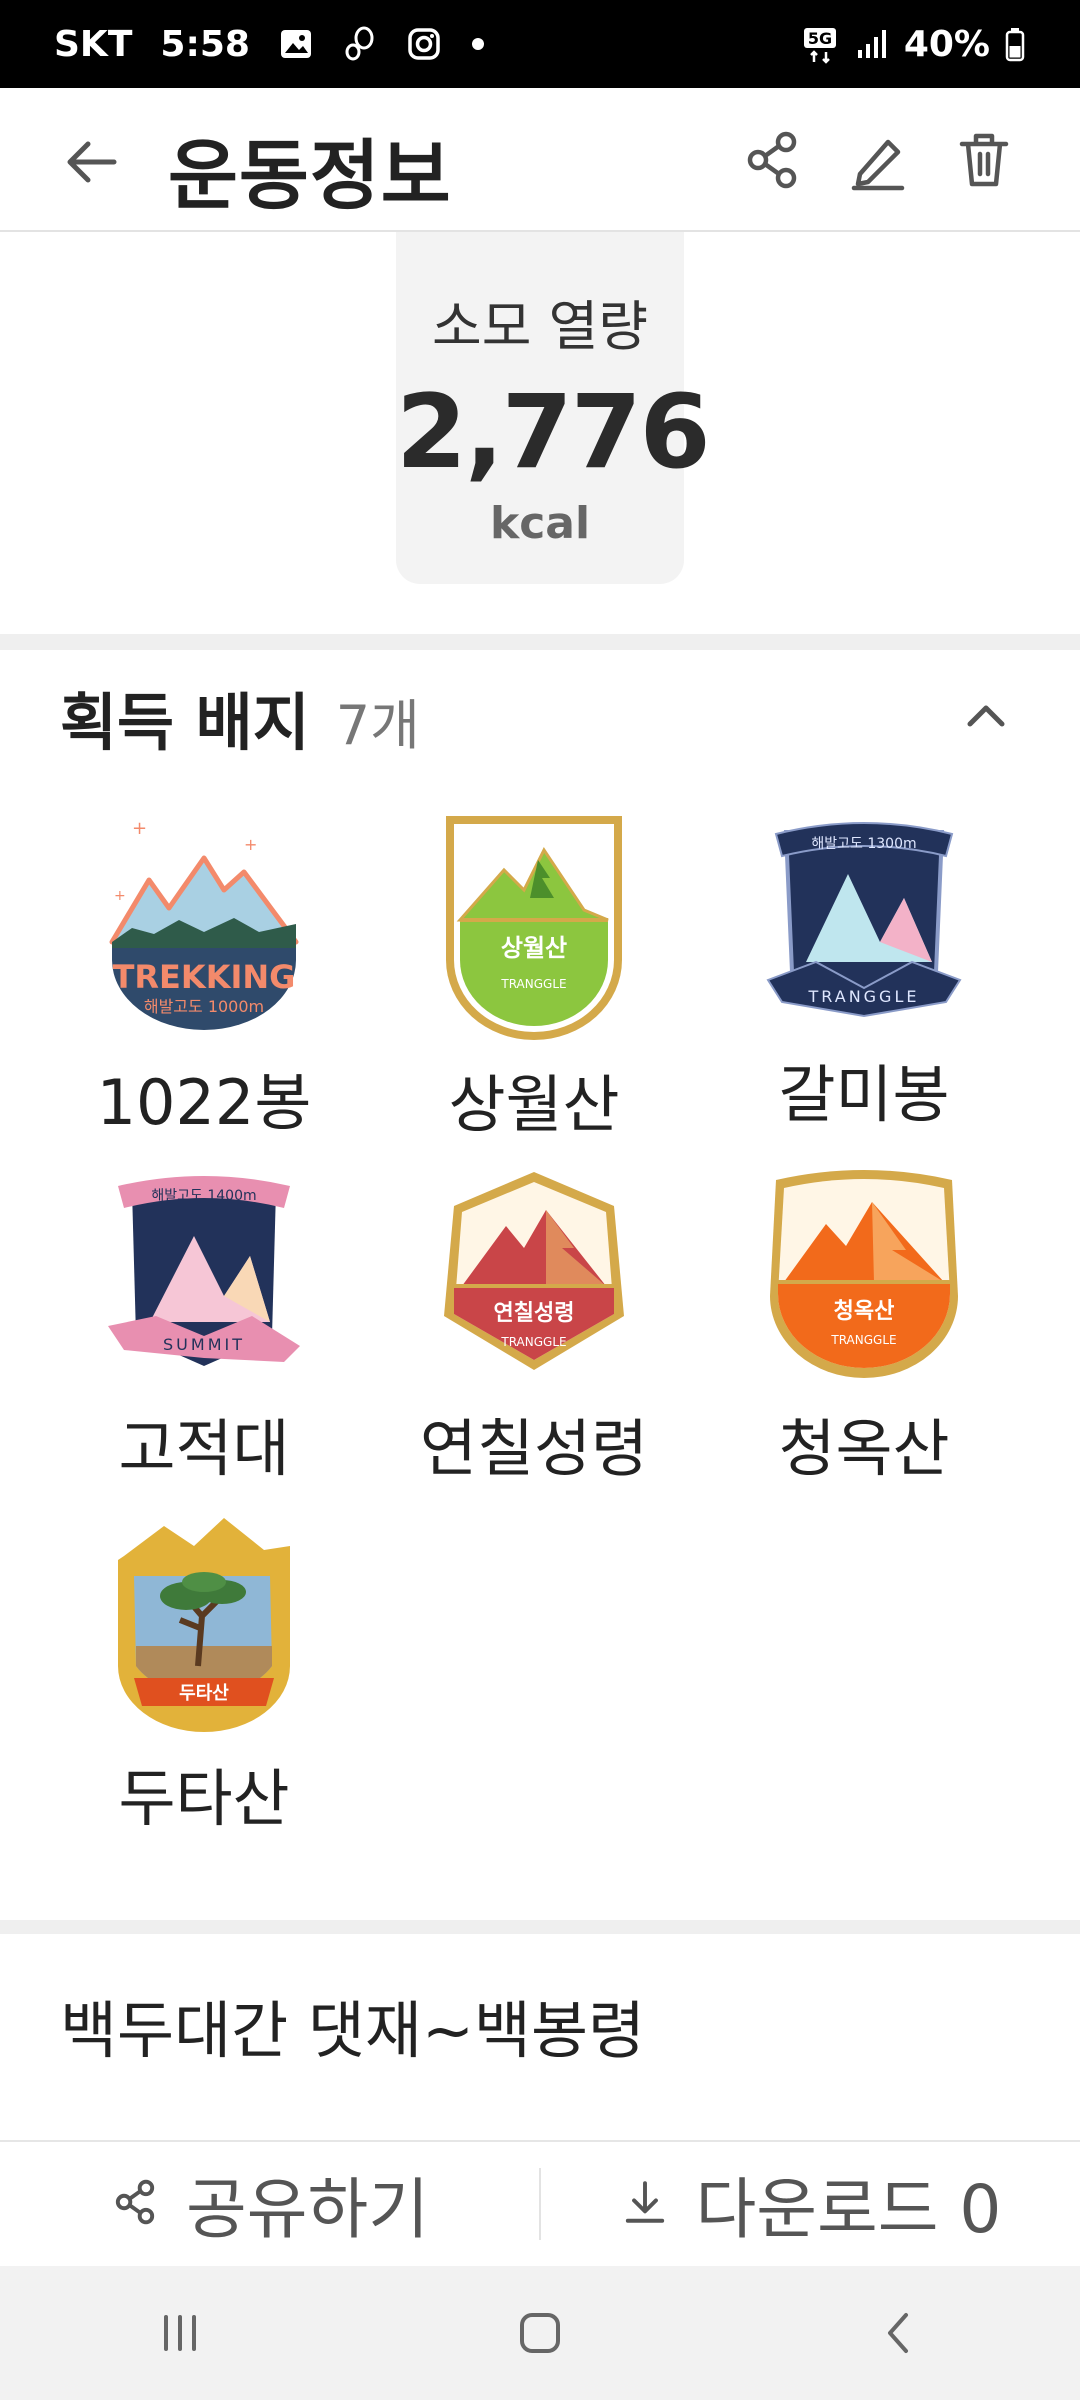 The image size is (1080, 2400). What do you see at coordinates (180, 2333) in the screenshot?
I see `recent-apps-icon` at bounding box center [180, 2333].